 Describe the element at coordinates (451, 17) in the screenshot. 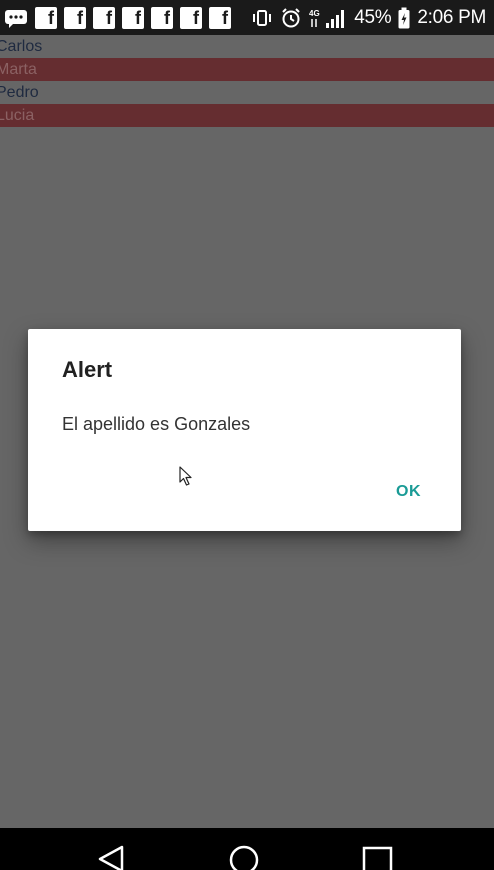

I see `status-clock: 2:06 PM` at that location.